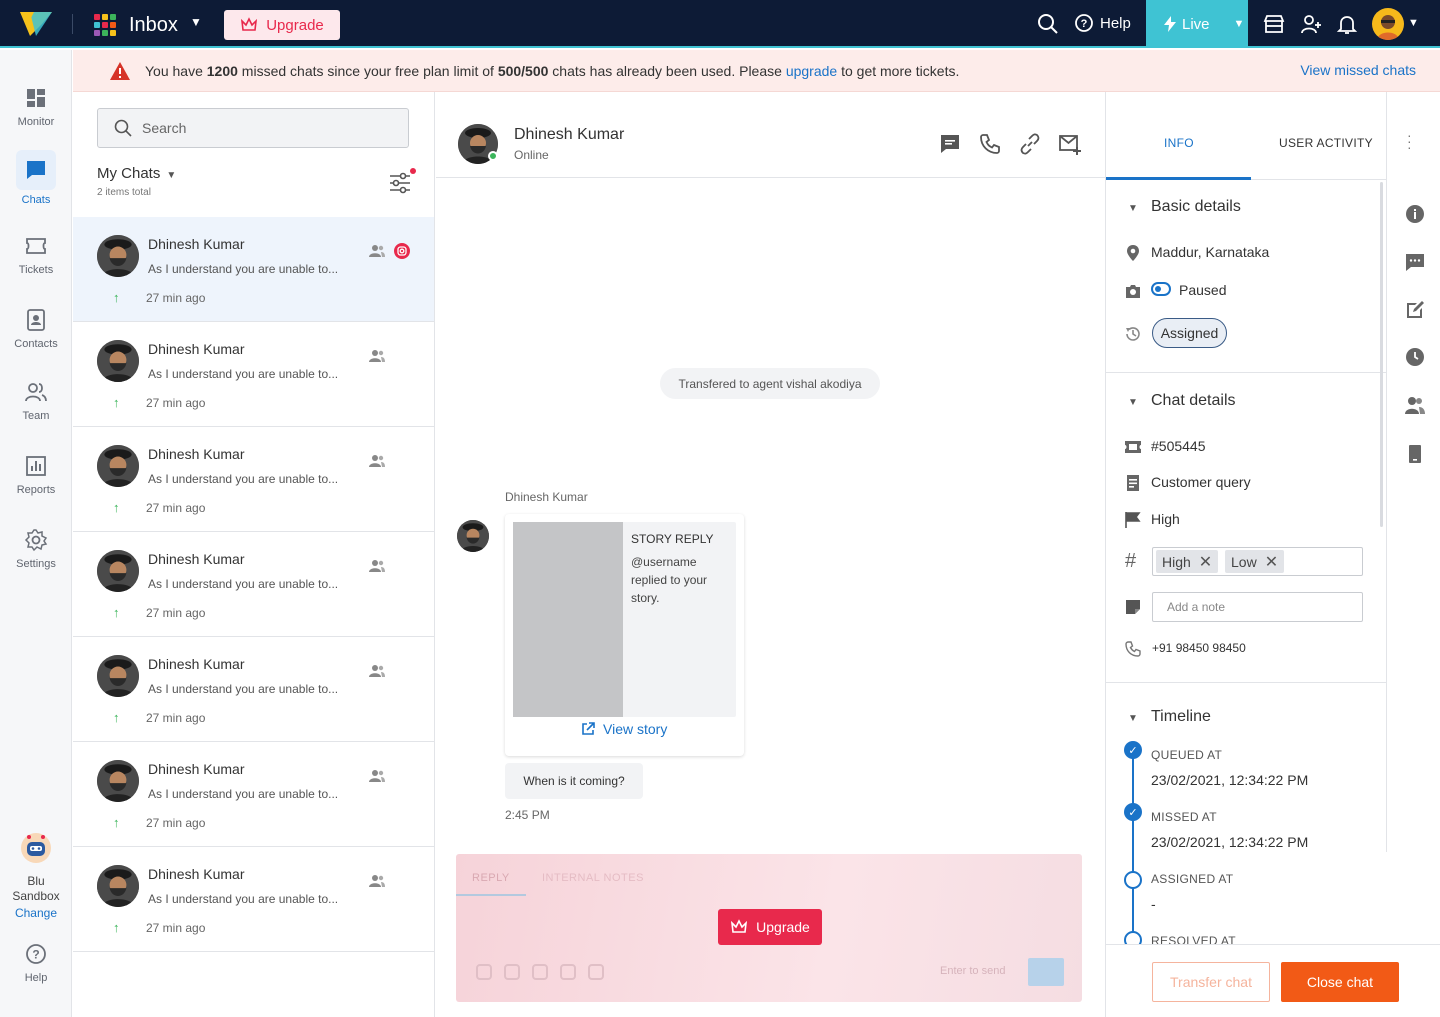 This screenshot has height=1017, width=1440. I want to click on system-message: Transfered to agent vishal akodiya, so click(770, 383).